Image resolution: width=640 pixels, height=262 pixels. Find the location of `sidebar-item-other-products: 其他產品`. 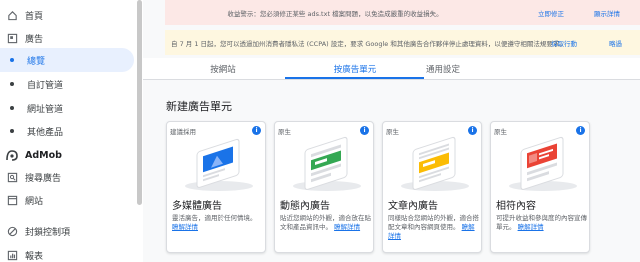

sidebar-item-other-products: 其他產品 is located at coordinates (31, 131).